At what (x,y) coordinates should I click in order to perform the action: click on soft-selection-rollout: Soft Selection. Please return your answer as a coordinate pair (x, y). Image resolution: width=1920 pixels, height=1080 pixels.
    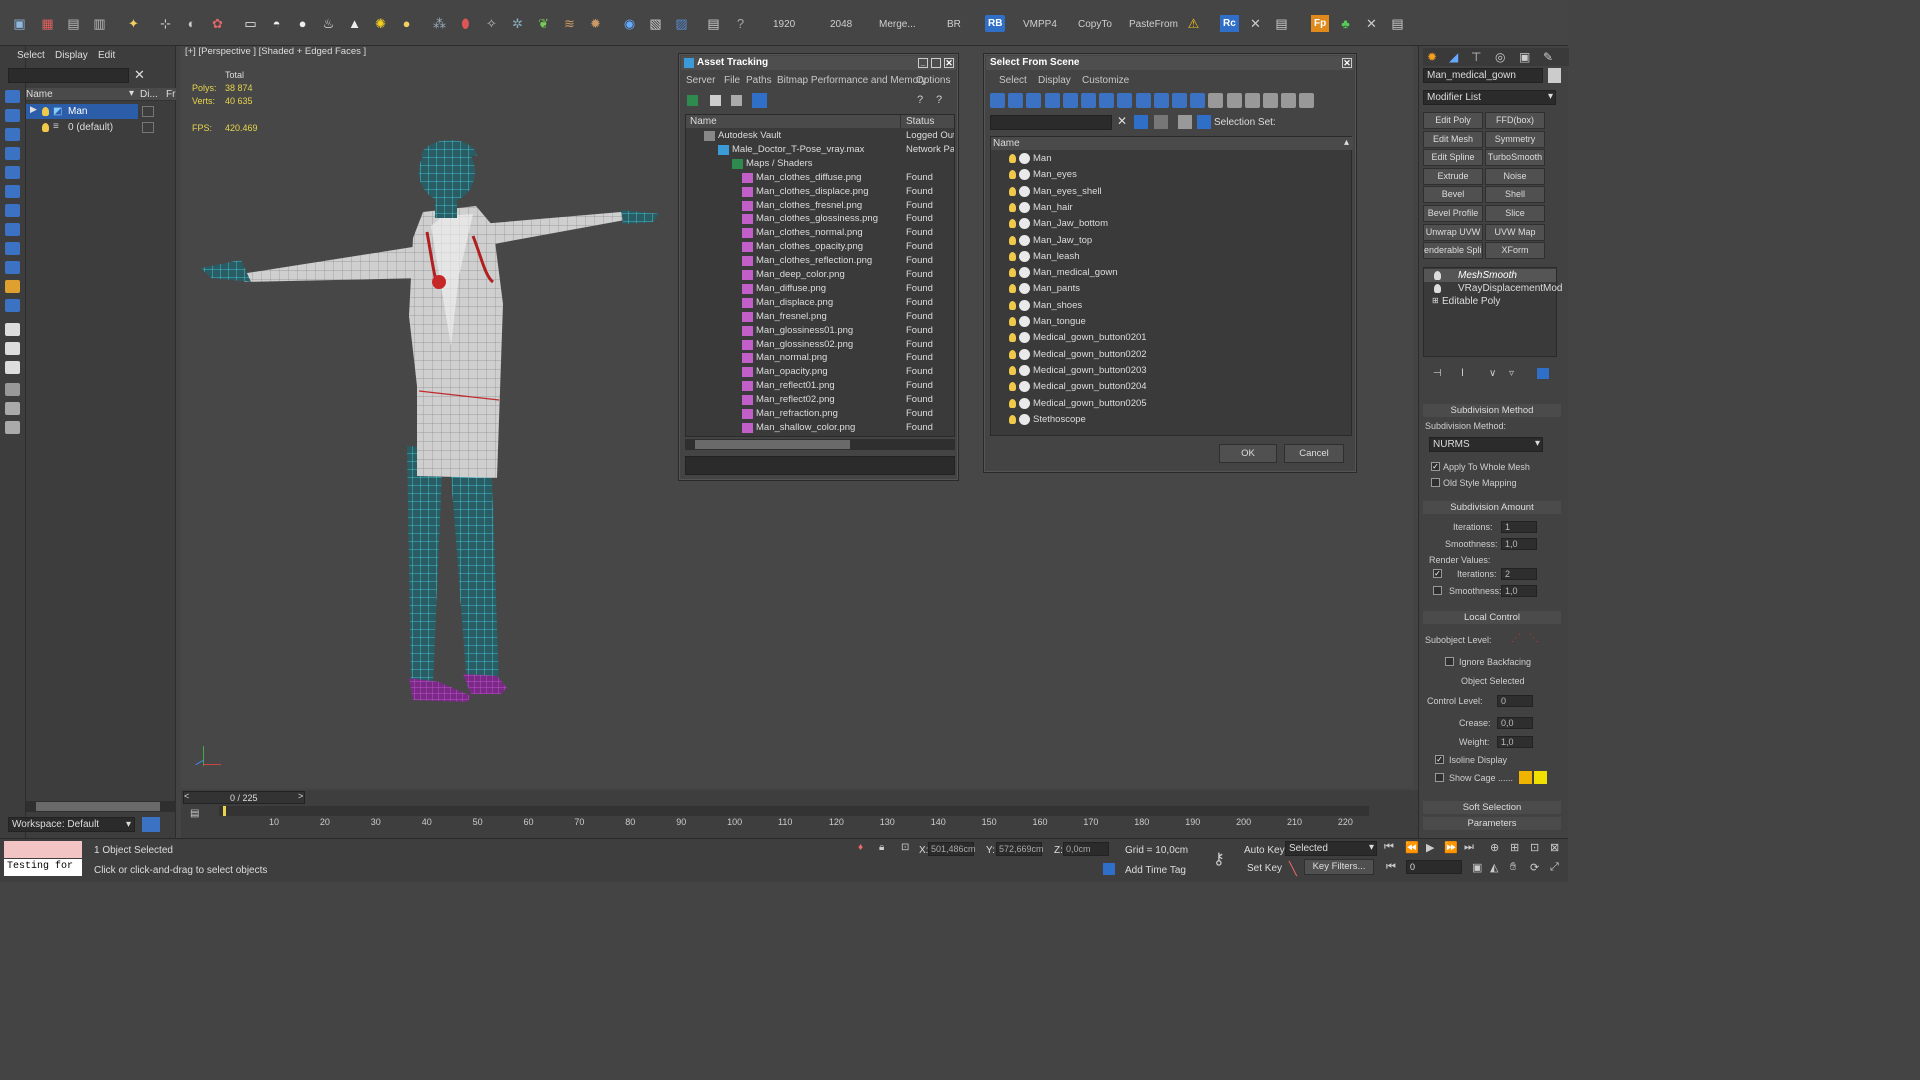
    Looking at the image, I should click on (1492, 807).